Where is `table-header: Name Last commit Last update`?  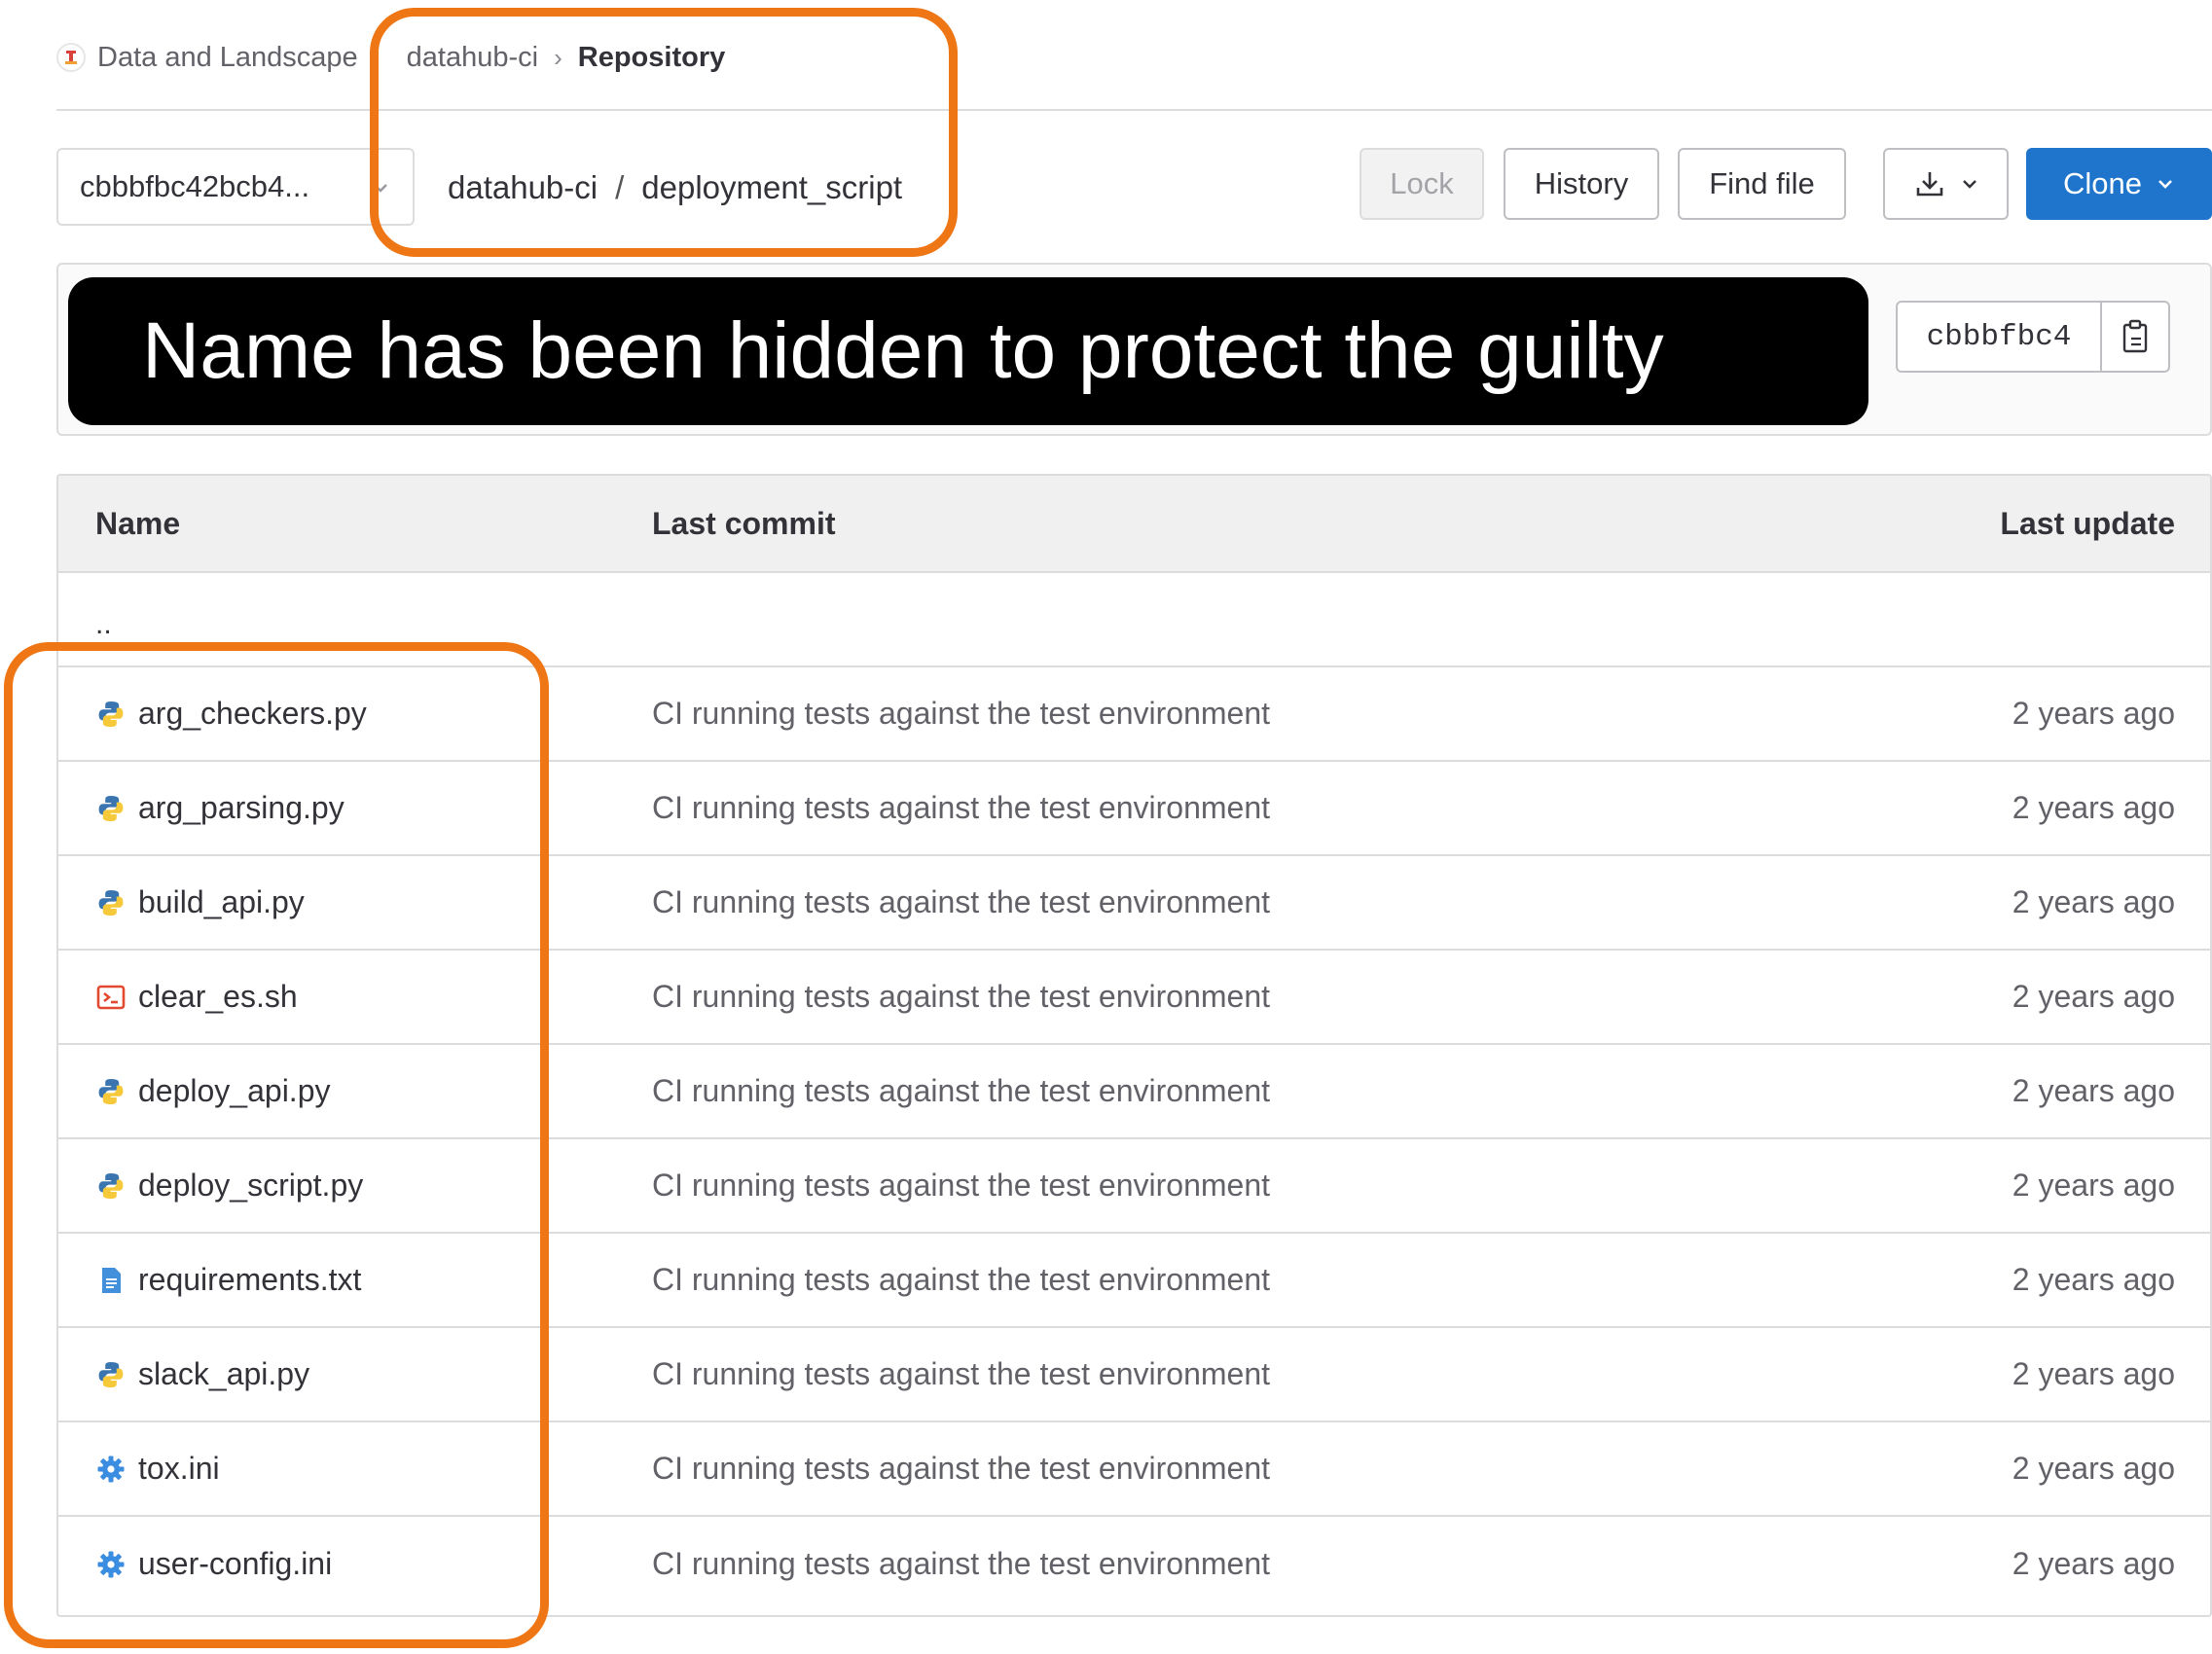
table-header: Name Last commit Last update is located at coordinates (1134, 524).